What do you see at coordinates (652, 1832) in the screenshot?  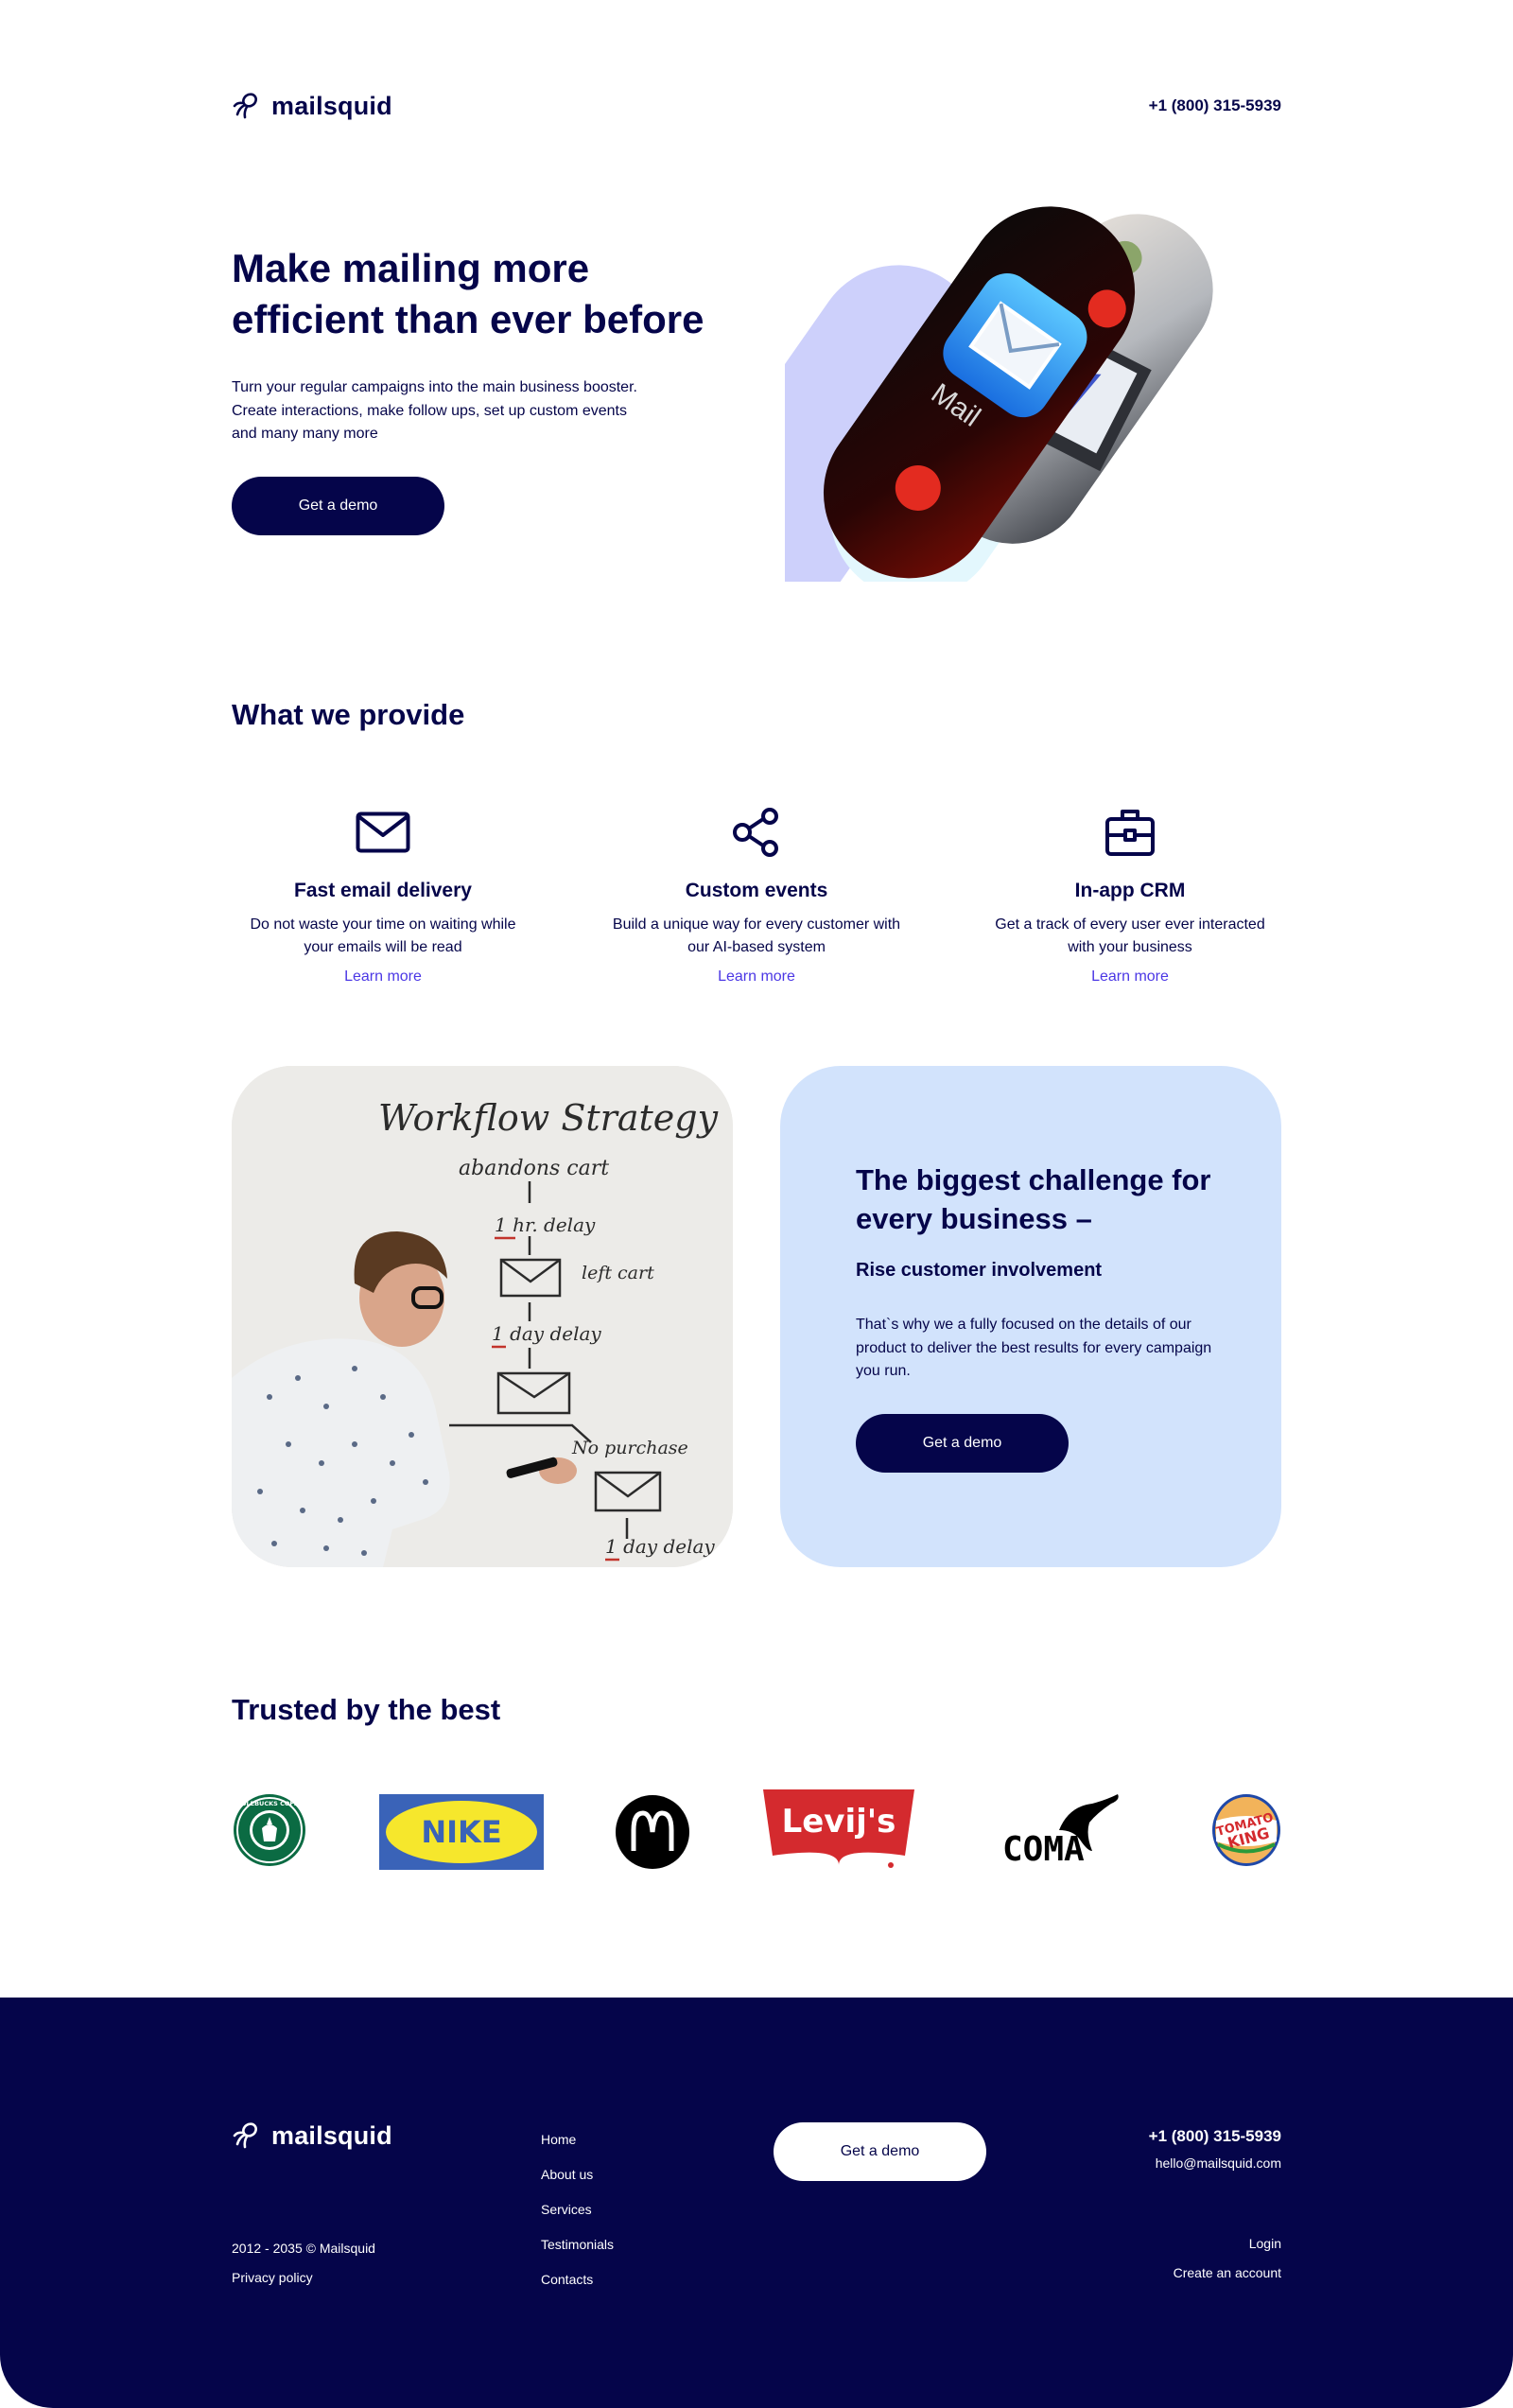 I see `mcdonalds-style-logo` at bounding box center [652, 1832].